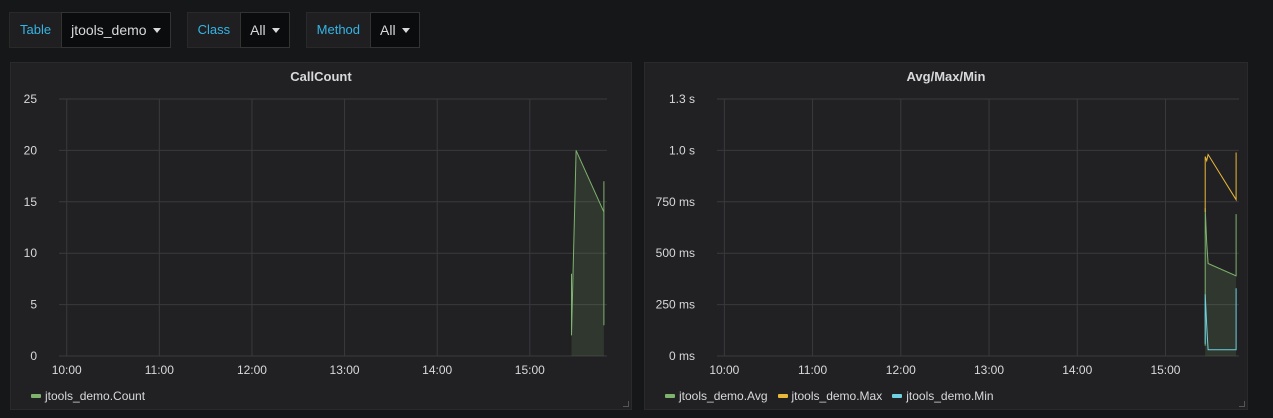 The width and height of the screenshot is (1273, 418). What do you see at coordinates (723, 396) in the screenshot?
I see `legend-label: jtools_demo.Avg` at bounding box center [723, 396].